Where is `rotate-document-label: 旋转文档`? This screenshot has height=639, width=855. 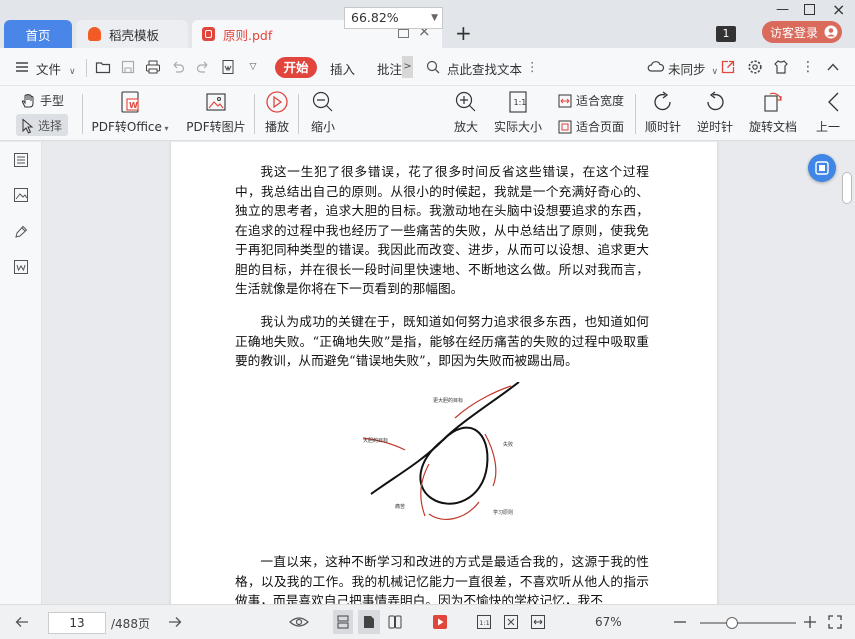 rotate-document-label: 旋转文档 is located at coordinates (772, 127).